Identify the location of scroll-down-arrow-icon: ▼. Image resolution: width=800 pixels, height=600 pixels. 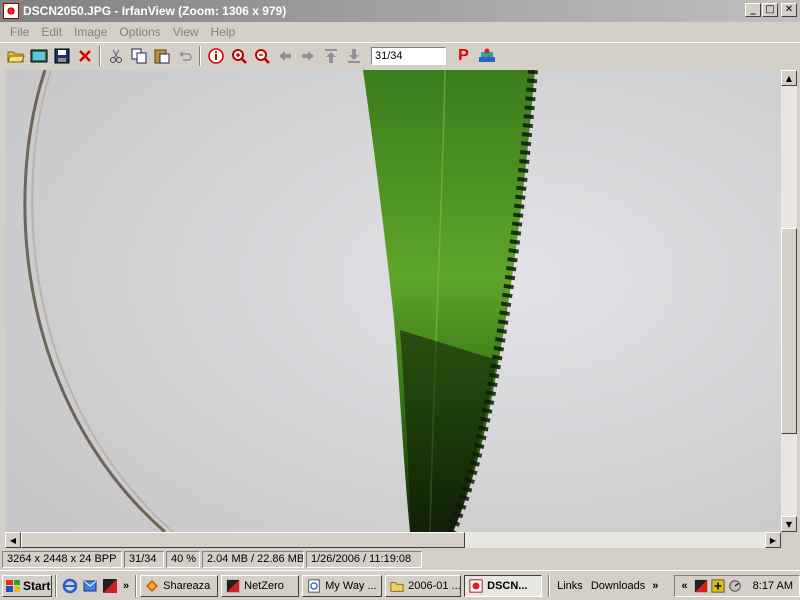
(789, 524).